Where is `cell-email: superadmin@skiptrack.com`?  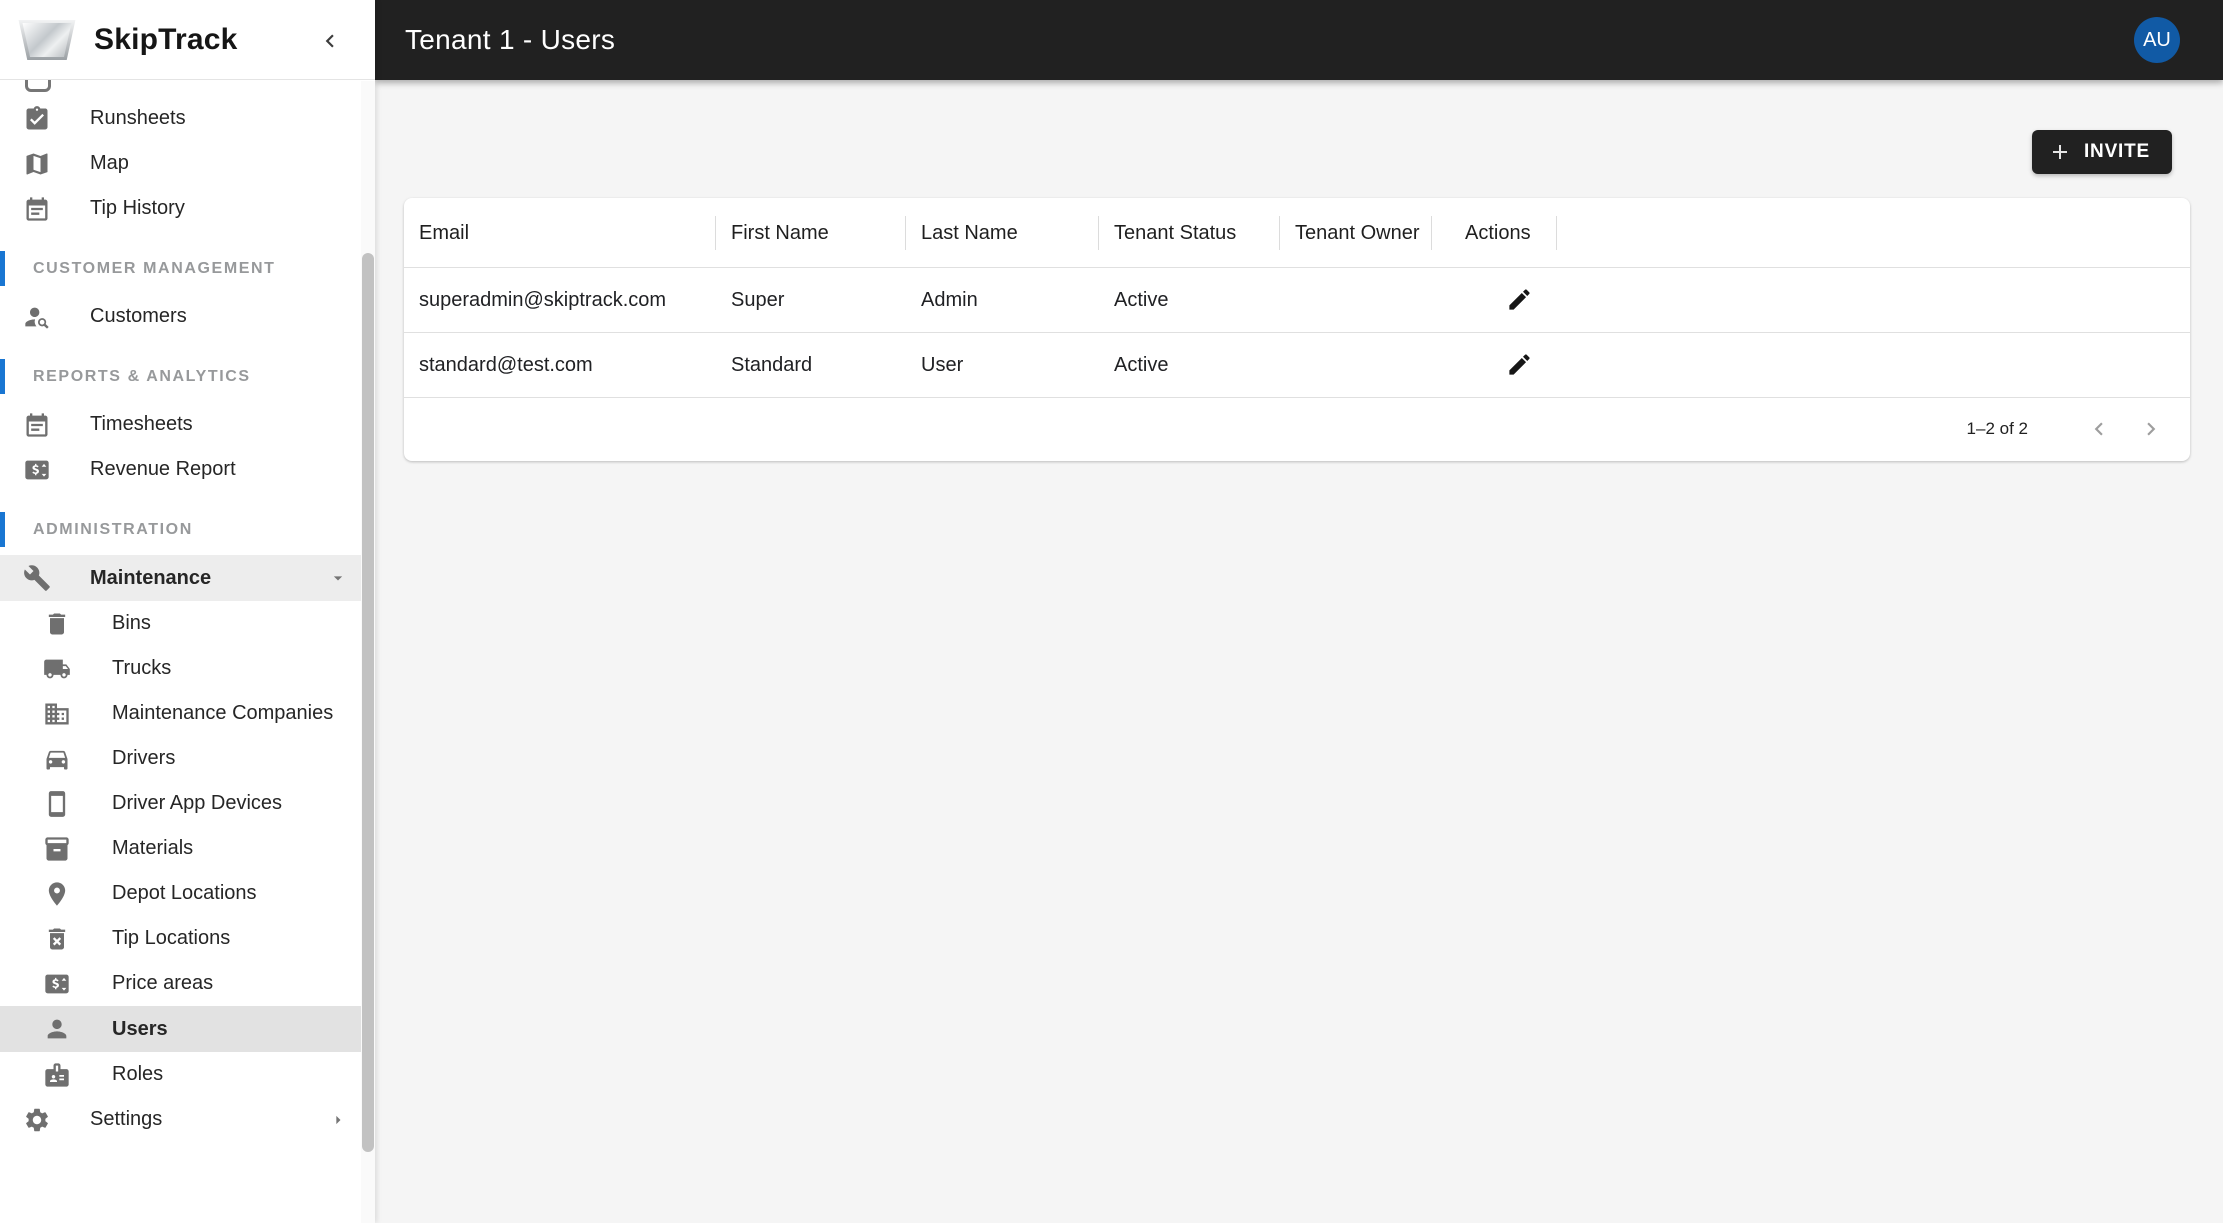 cell-email: superadmin@skiptrack.com is located at coordinates (543, 299).